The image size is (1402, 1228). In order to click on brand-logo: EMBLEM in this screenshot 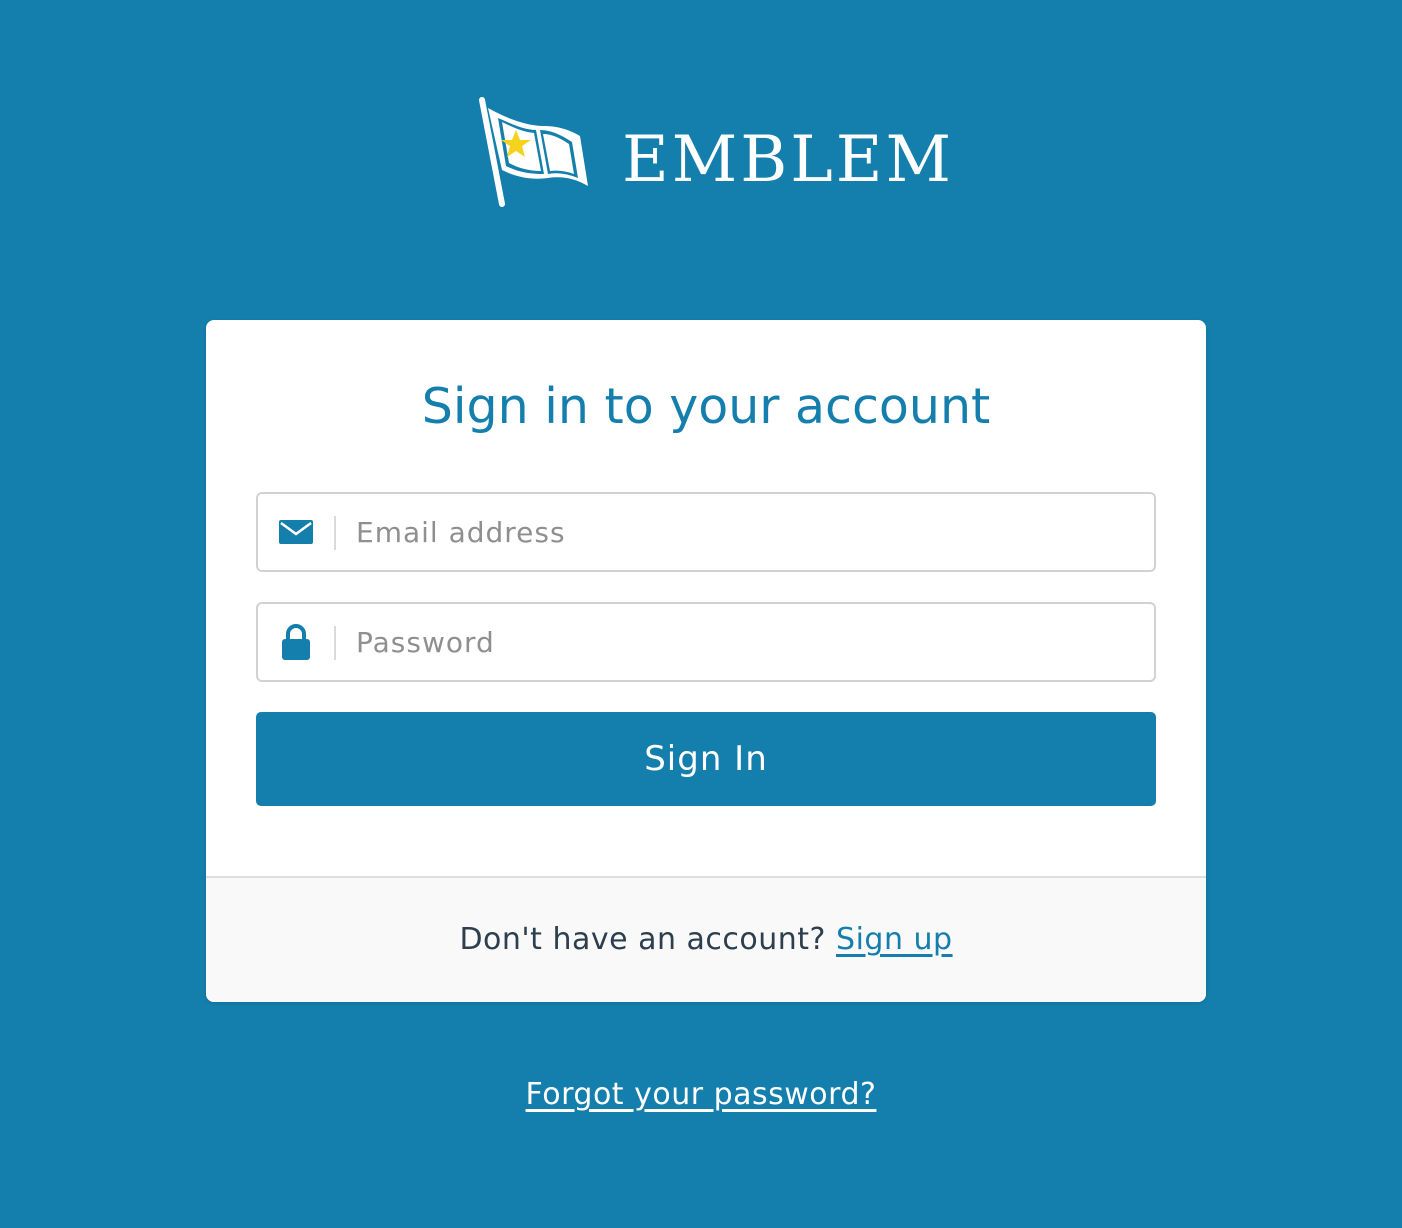, I will do `click(714, 152)`.